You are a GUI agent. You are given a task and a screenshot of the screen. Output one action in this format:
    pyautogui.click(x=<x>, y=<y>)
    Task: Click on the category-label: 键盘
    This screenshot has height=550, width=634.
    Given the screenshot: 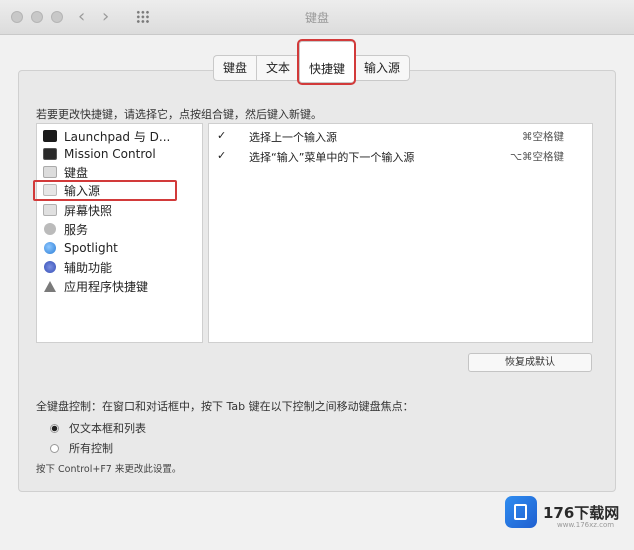 What is the action you would take?
    pyautogui.click(x=76, y=172)
    